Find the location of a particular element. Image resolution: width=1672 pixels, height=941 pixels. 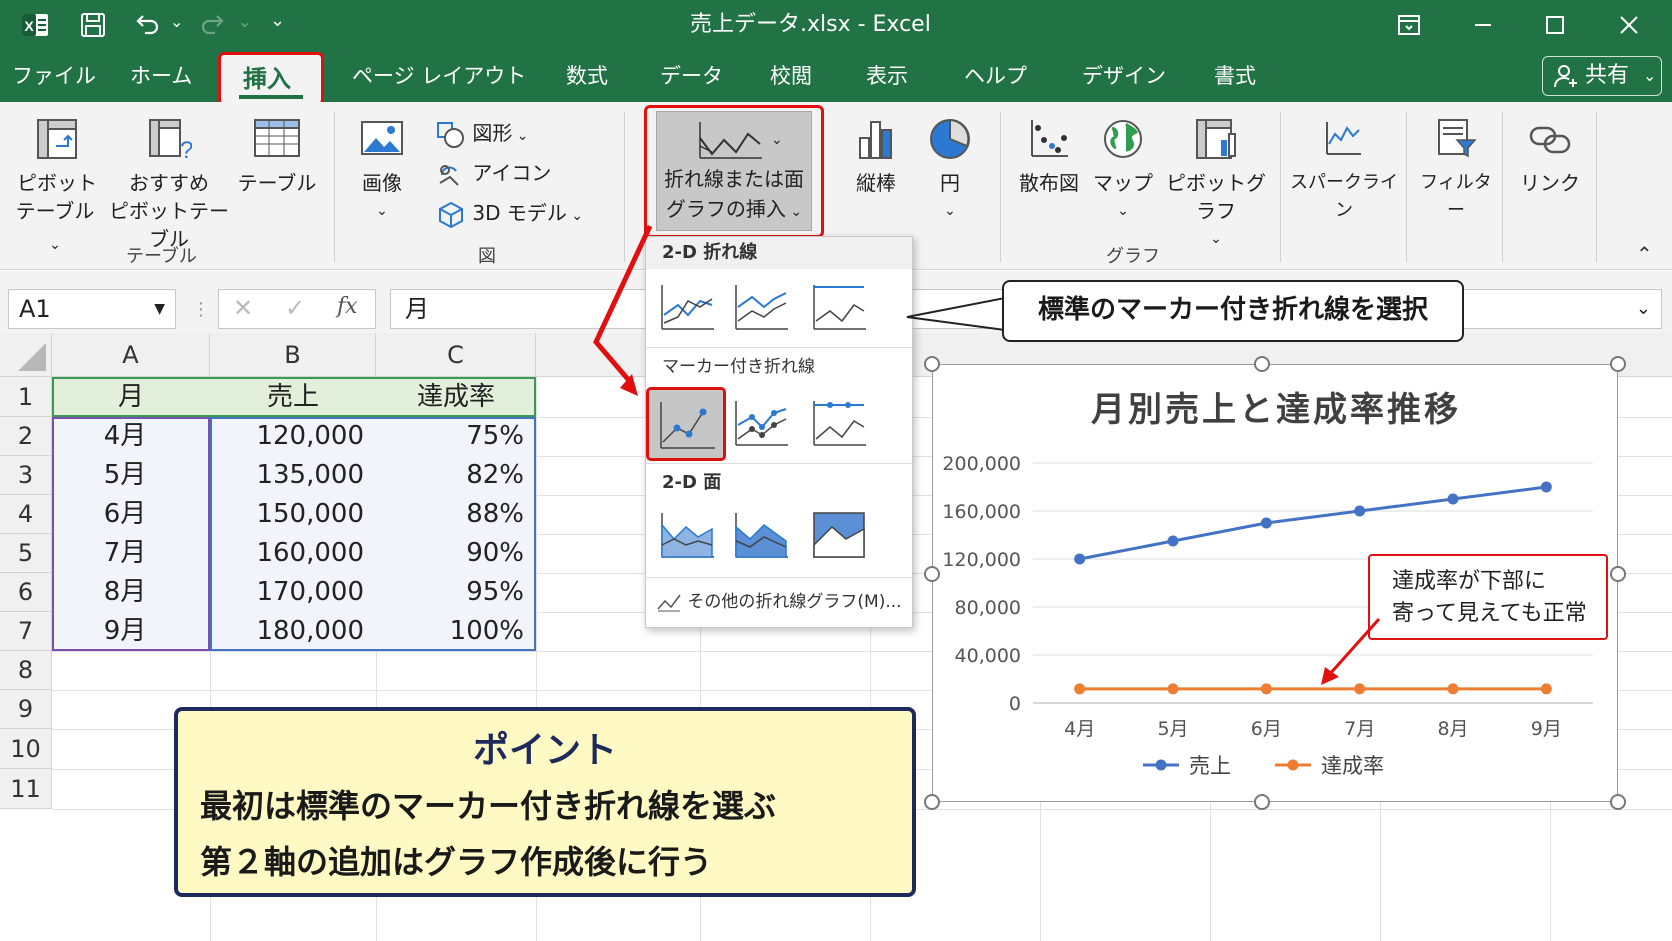

legend-swatch-marker is located at coordinates (1293, 765).